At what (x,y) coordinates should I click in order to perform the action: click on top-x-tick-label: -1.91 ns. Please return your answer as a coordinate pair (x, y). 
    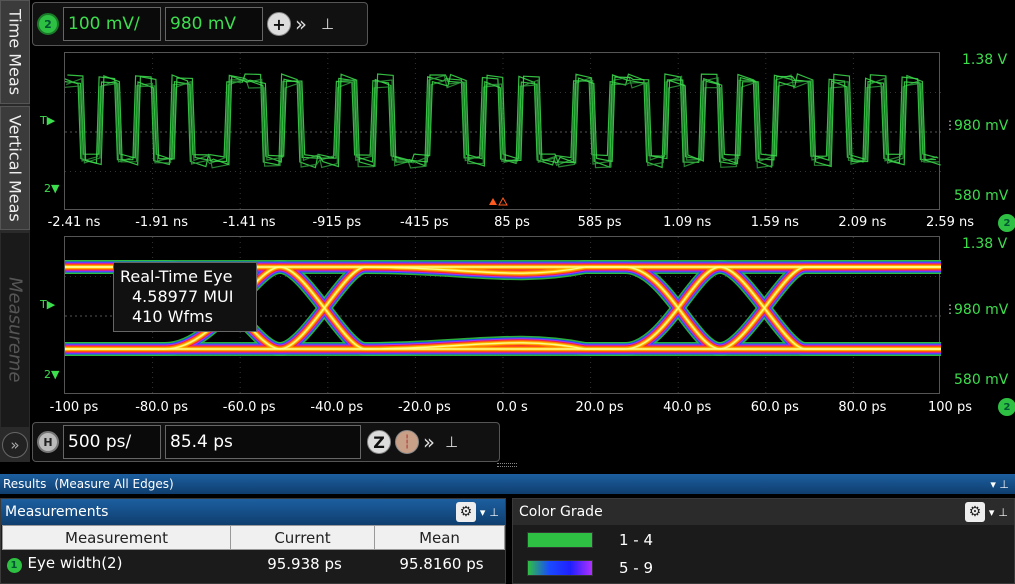
    Looking at the image, I should click on (161, 222).